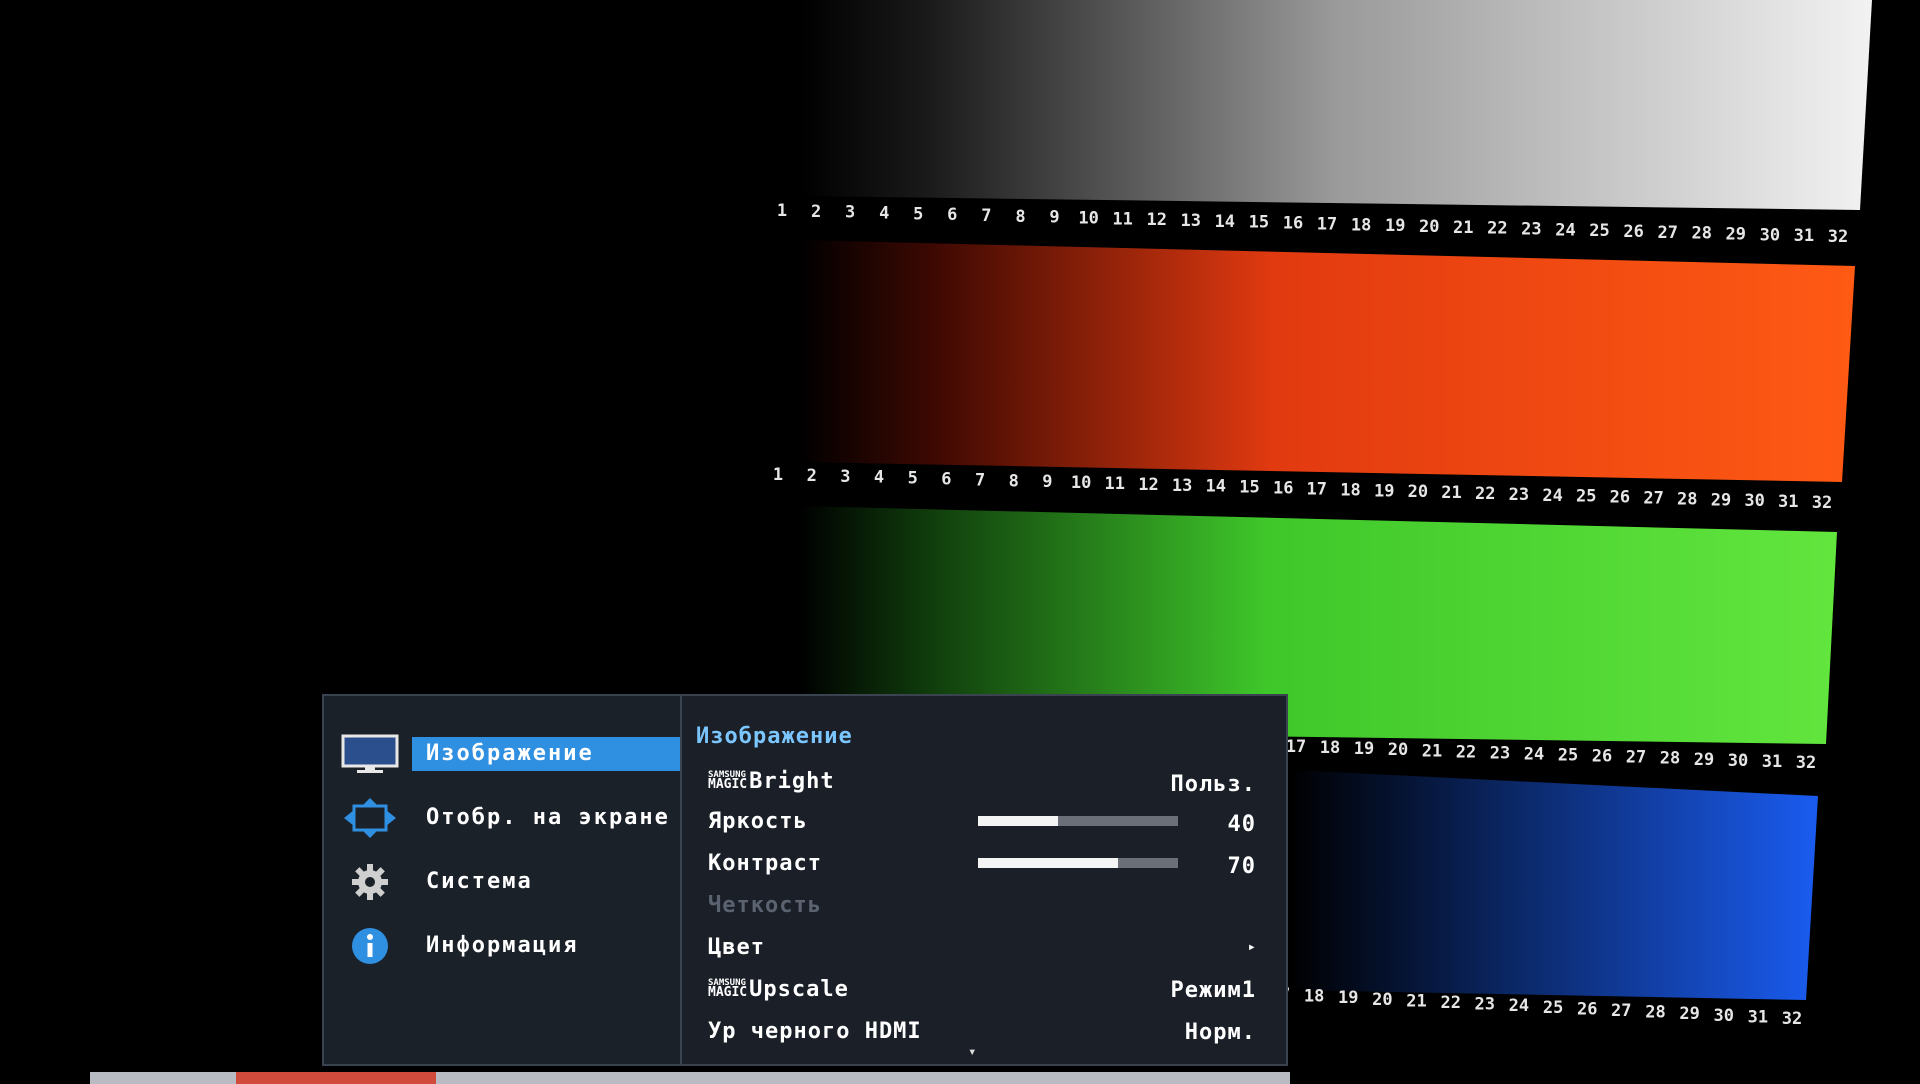 Image resolution: width=1920 pixels, height=1084 pixels. I want to click on monitor-icon, so click(370, 754).